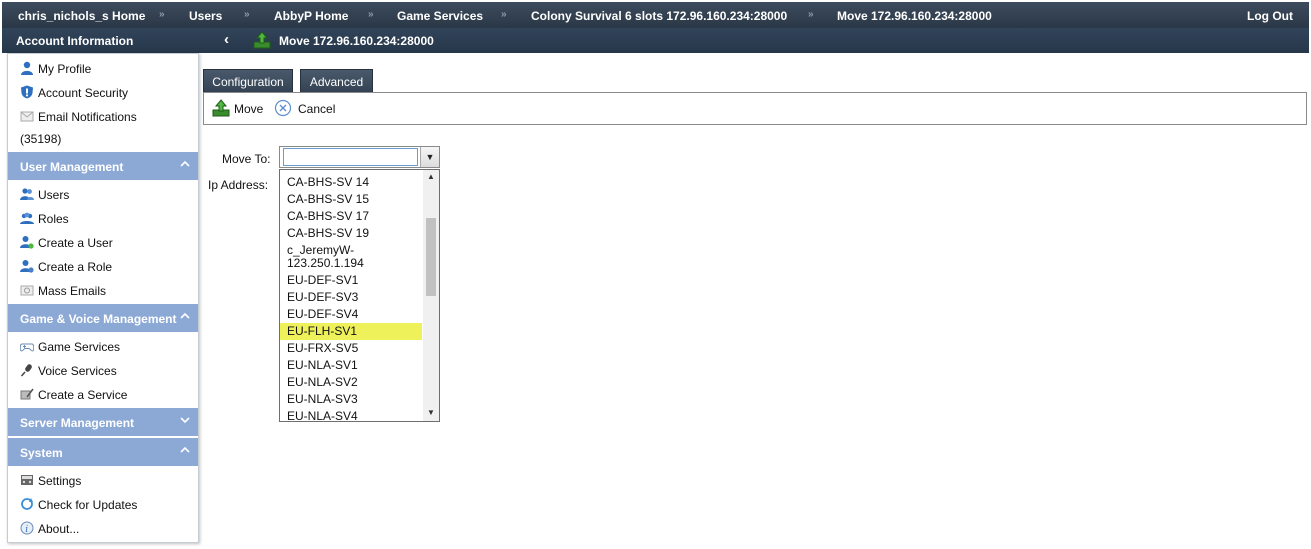  I want to click on sidebar-item-label: Account Security, so click(83, 93).